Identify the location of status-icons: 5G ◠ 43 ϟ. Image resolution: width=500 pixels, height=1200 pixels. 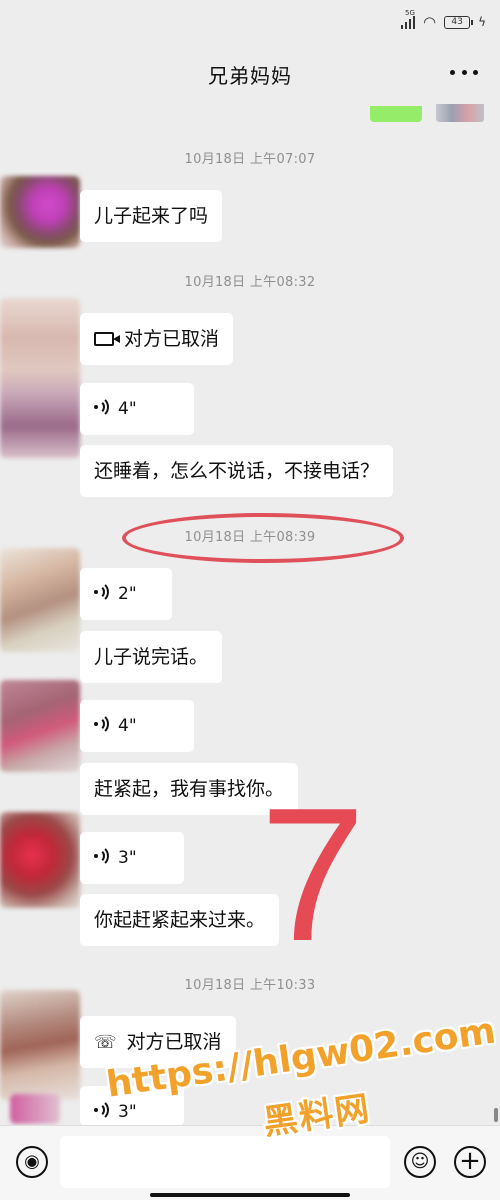
(443, 20).